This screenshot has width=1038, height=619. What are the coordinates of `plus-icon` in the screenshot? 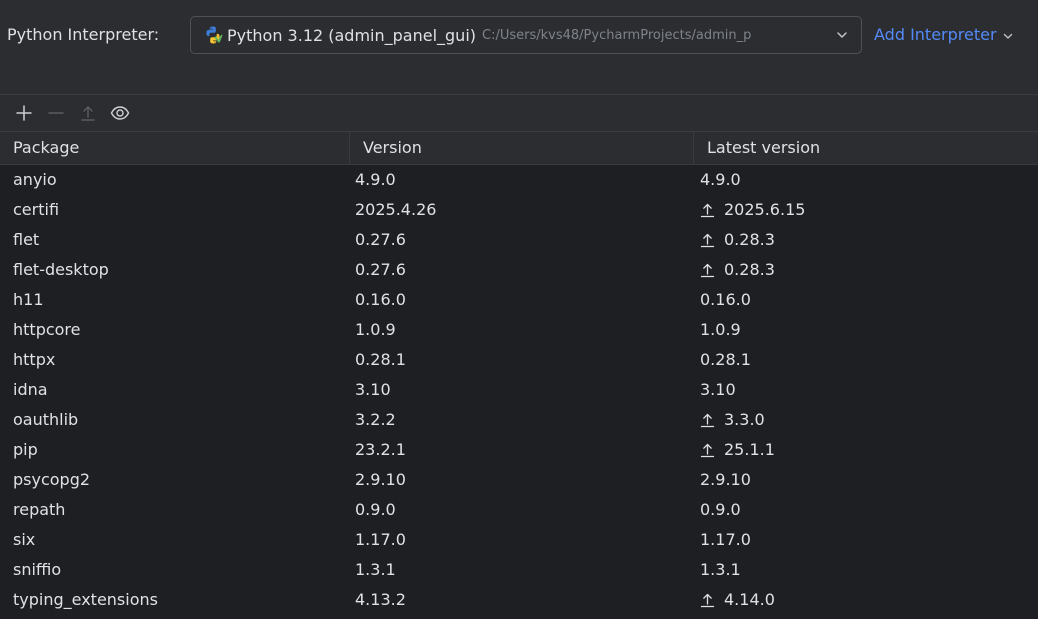 It's located at (24, 113).